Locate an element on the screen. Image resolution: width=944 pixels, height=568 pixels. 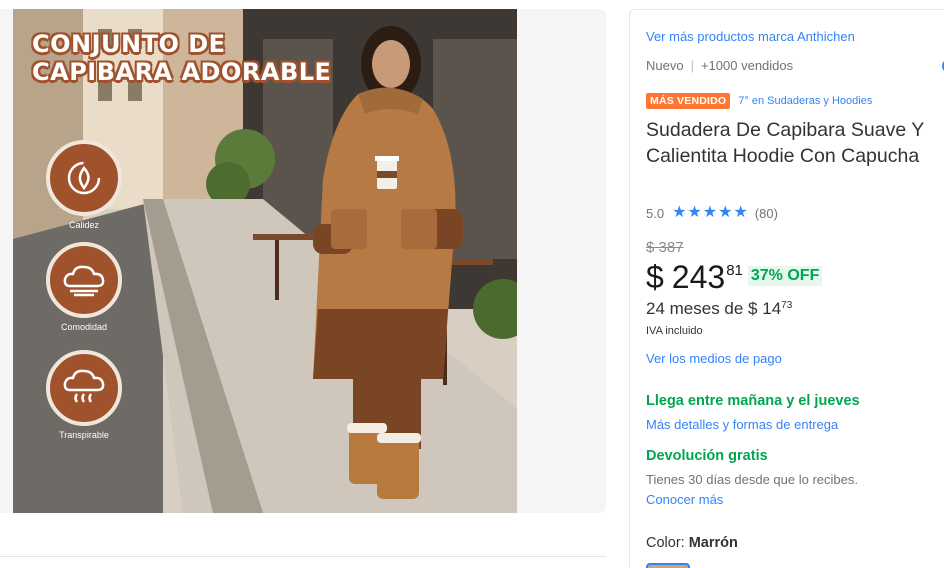
bestseller-row: MÁS VENDIDO 7° en Sudaderas y Hoodies is located at coordinates (759, 101).